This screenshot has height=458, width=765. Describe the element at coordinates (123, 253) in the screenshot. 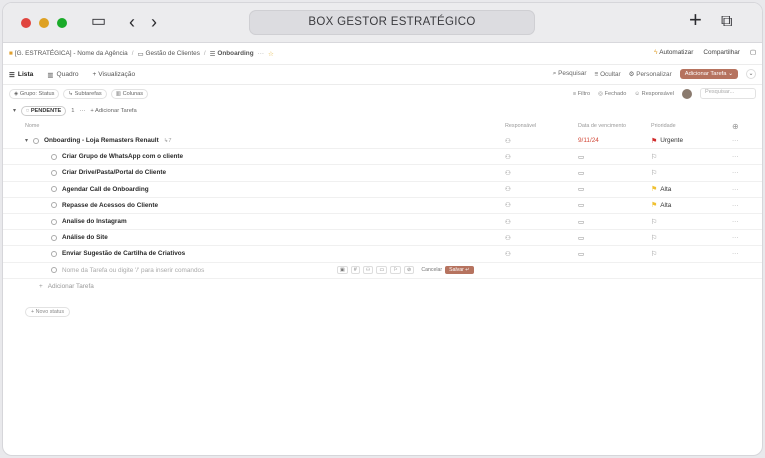

I see `task-name: Enviar Sugestão de Cartilha de Criativos` at that location.